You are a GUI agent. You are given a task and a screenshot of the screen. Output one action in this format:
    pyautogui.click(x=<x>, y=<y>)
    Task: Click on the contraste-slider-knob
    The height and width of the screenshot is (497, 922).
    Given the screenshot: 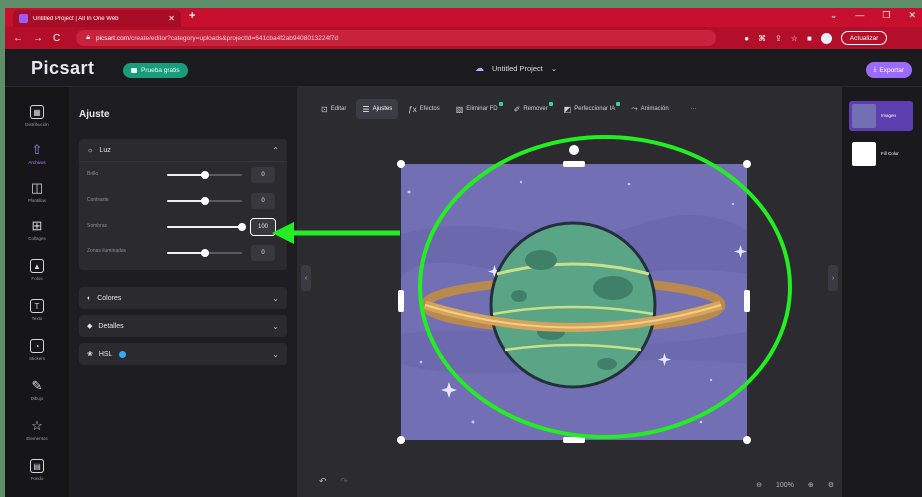 What is the action you would take?
    pyautogui.click(x=204, y=201)
    